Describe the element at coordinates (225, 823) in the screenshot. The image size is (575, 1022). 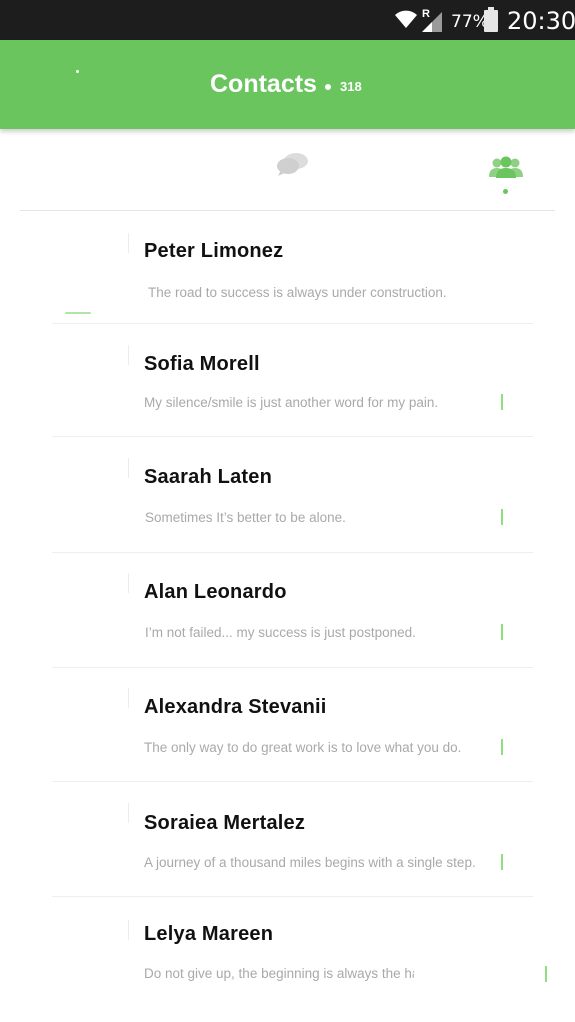
I see `contact-name: Soraiea Mertalez` at that location.